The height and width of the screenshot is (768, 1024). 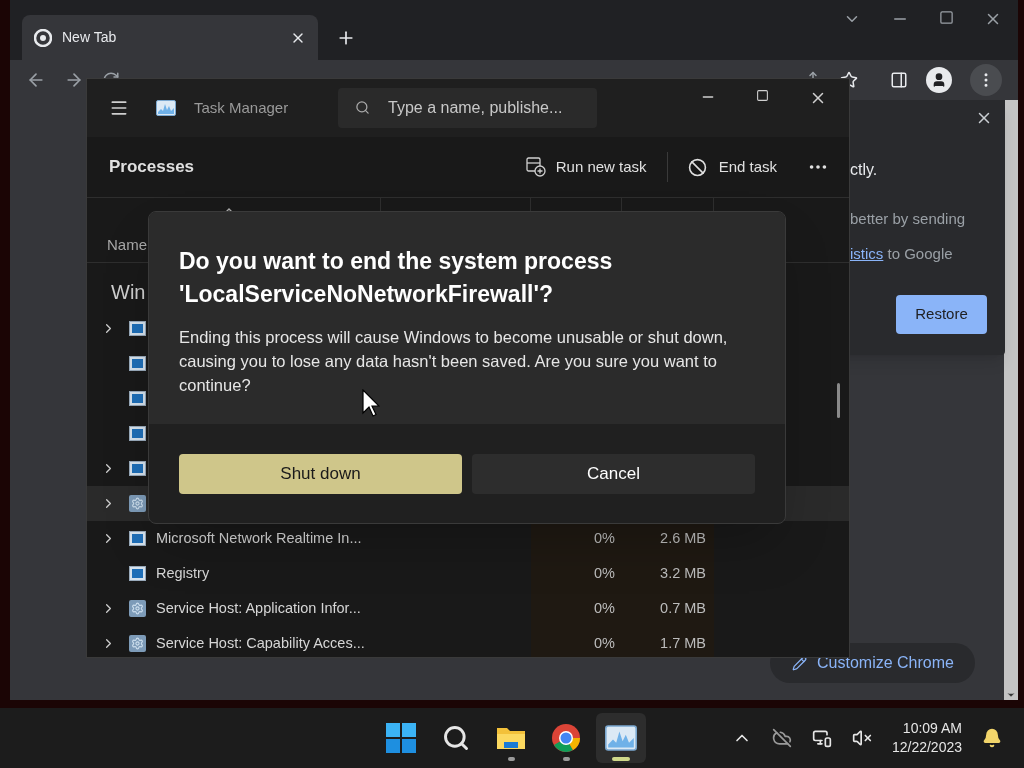 What do you see at coordinates (697, 167) in the screenshot?
I see `blocked-icon` at bounding box center [697, 167].